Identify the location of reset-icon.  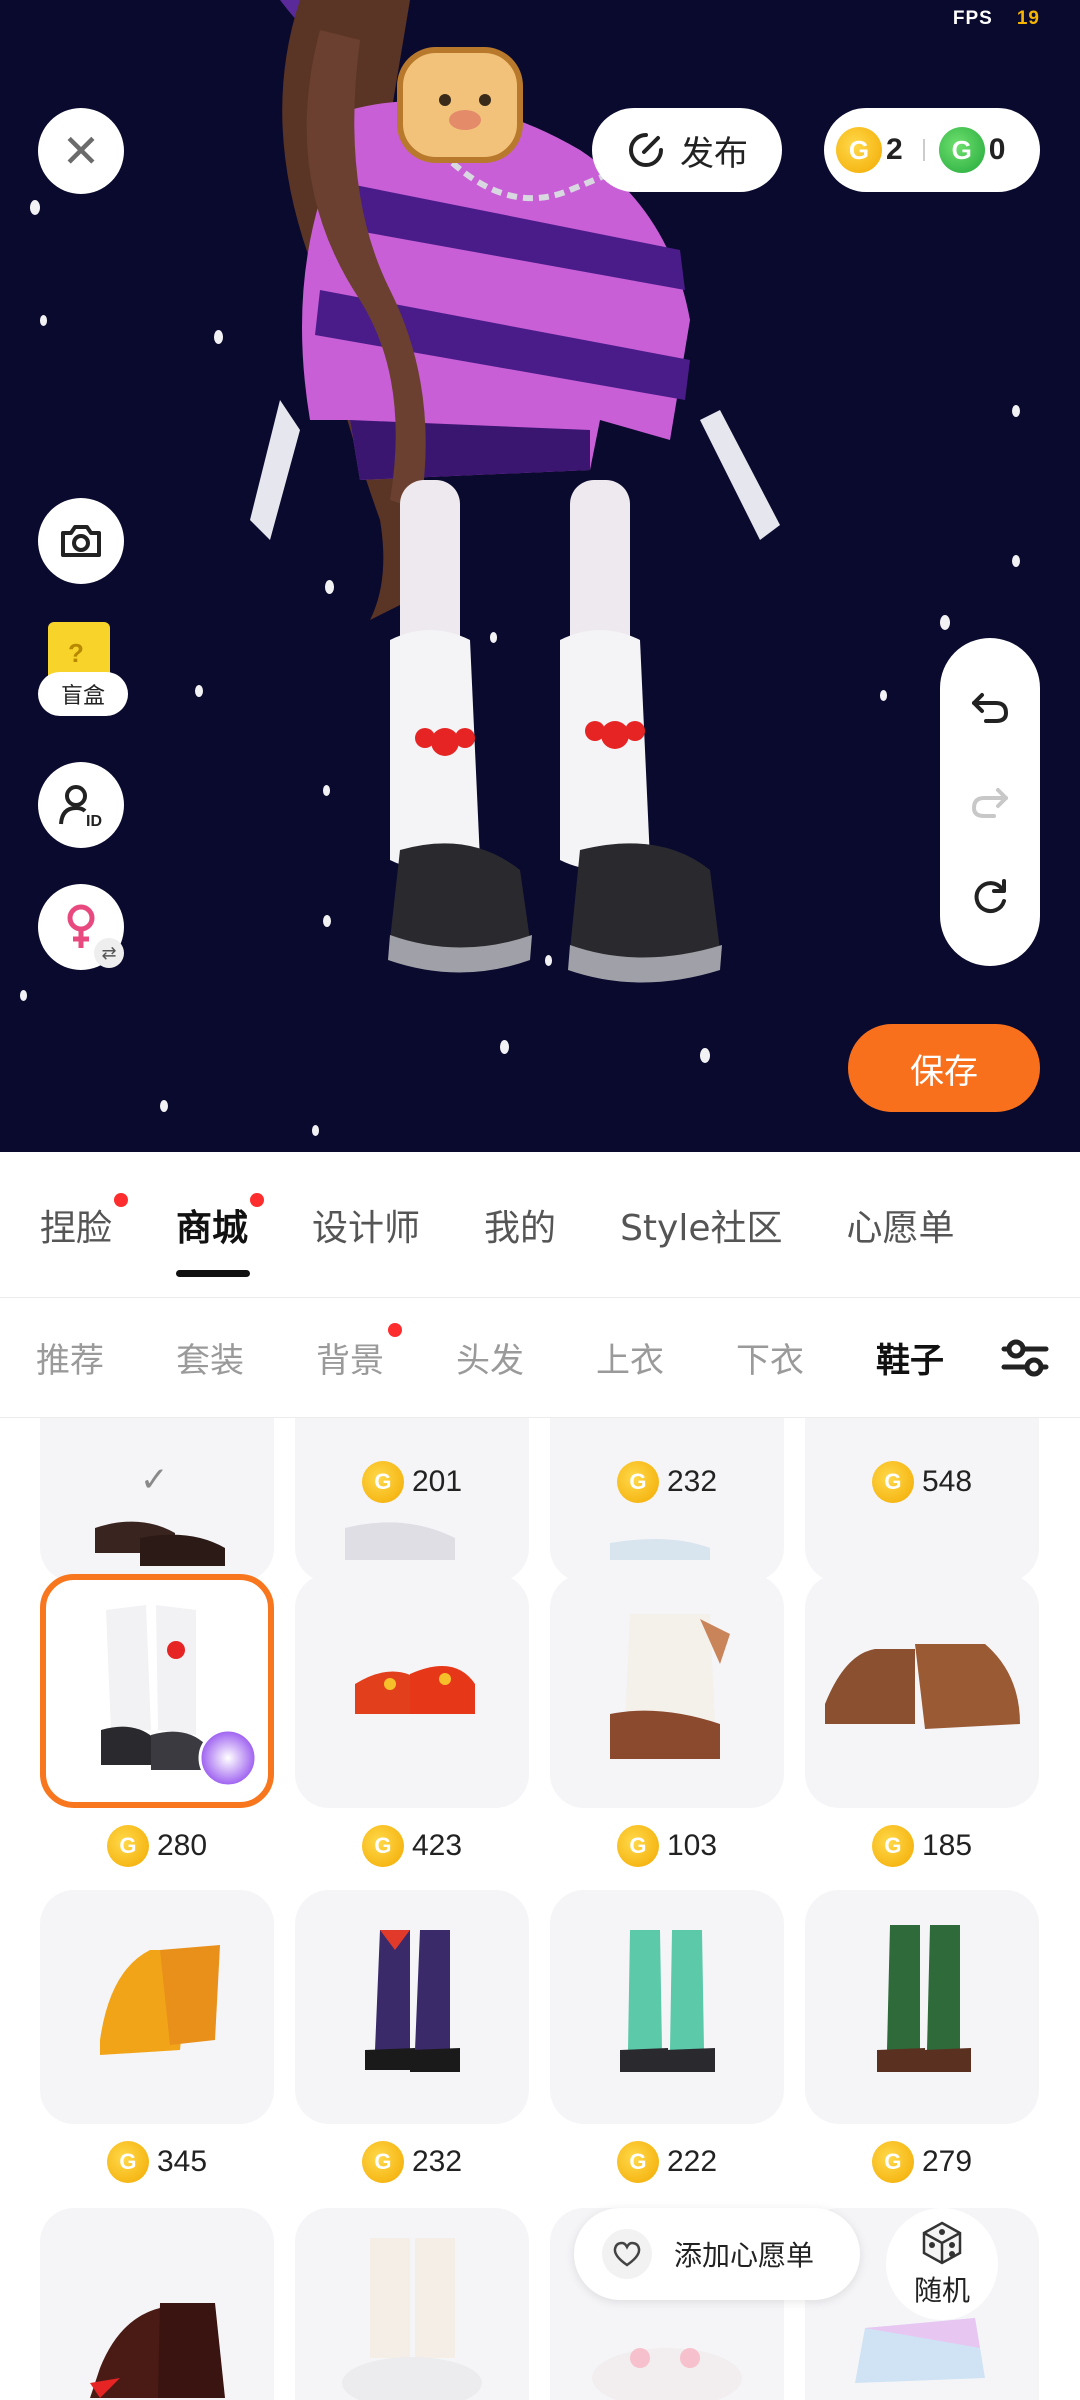
(990, 897).